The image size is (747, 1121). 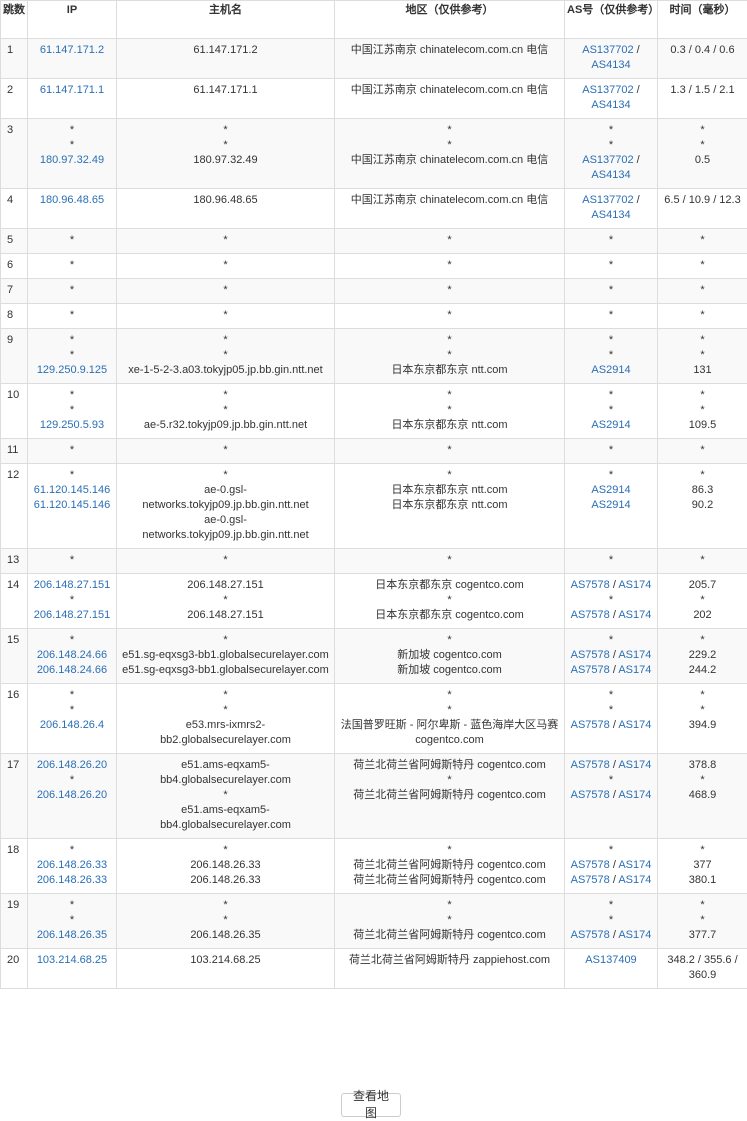 I want to click on hostname-text: ae-5.r32.tokyjp09.jp.bb.gin.ntt.net, so click(x=225, y=425).